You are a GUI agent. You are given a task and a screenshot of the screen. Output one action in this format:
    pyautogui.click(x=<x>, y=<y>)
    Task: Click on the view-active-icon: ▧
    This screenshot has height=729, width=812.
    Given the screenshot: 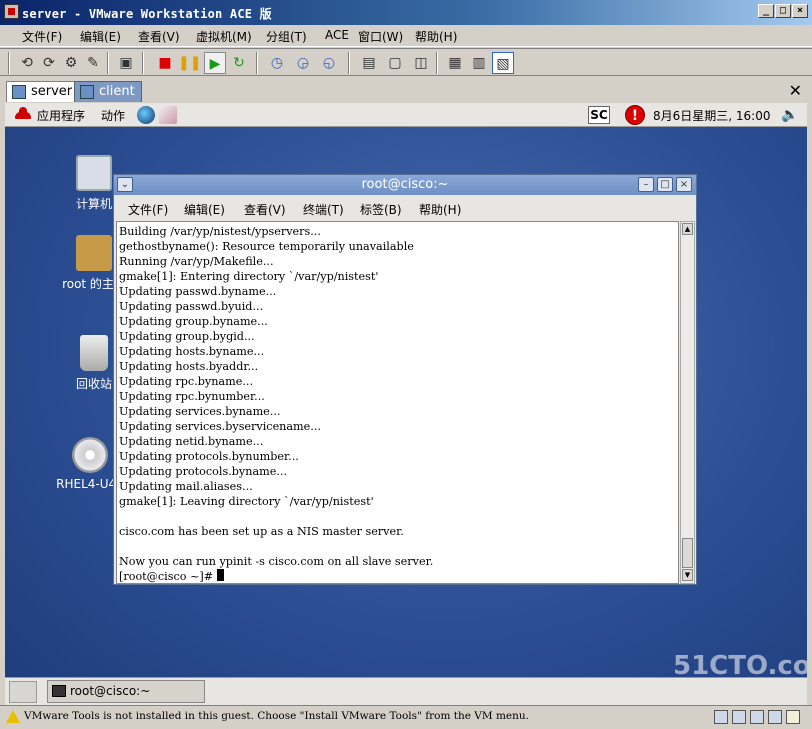 What is the action you would take?
    pyautogui.click(x=503, y=63)
    